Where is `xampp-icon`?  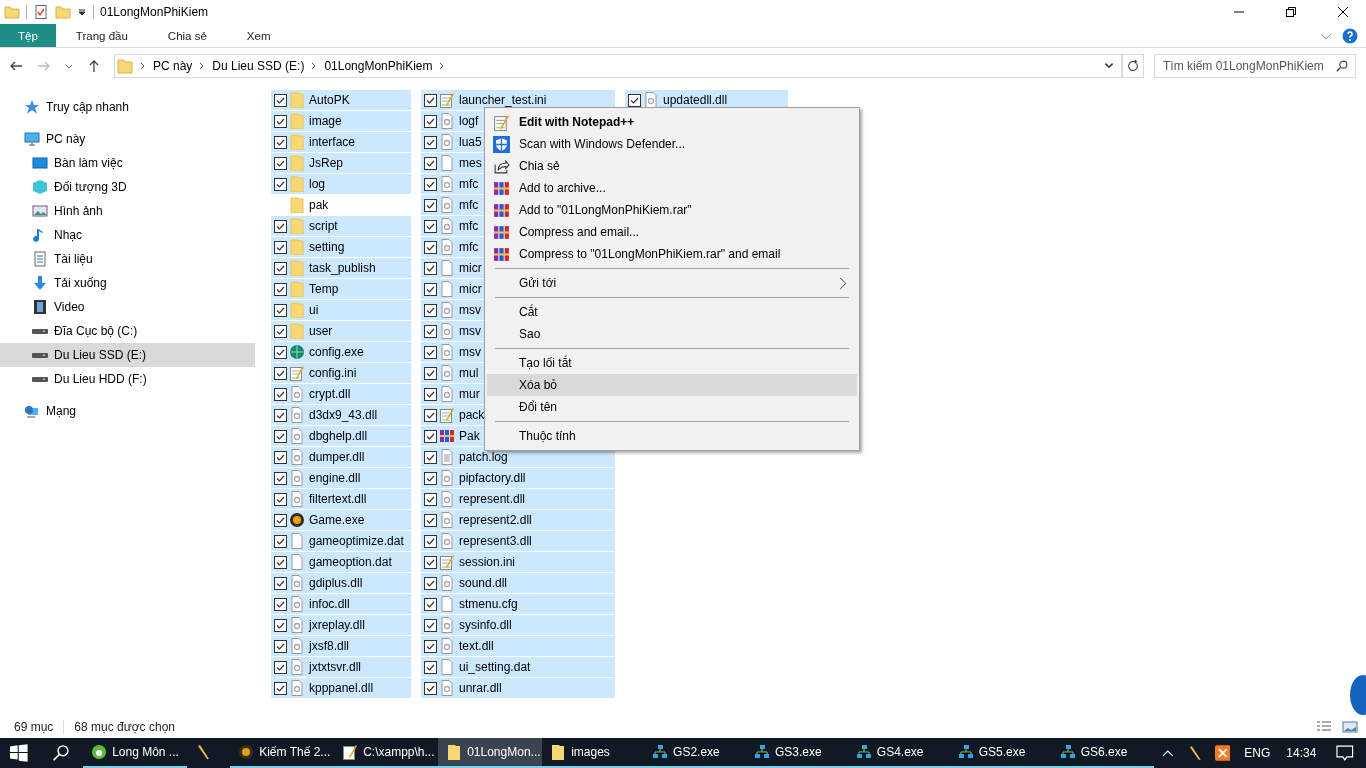
xampp-icon is located at coordinates (1222, 753).